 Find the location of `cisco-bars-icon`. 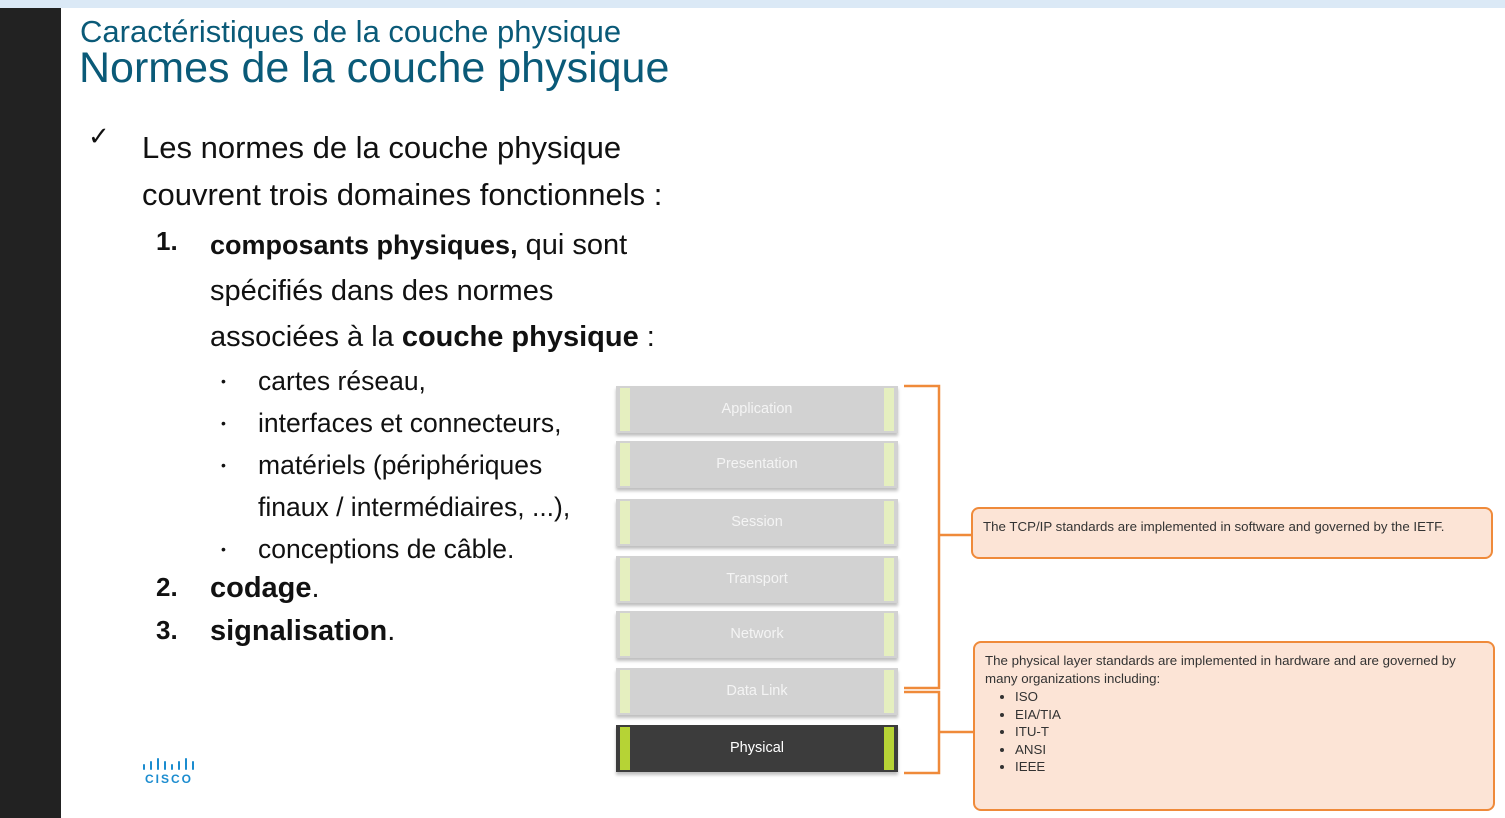

cisco-bars-icon is located at coordinates (168, 764).